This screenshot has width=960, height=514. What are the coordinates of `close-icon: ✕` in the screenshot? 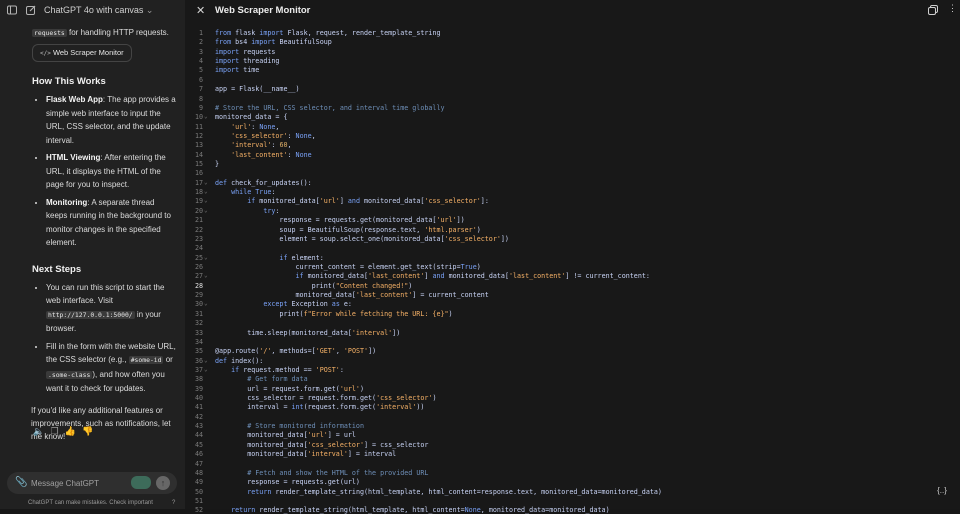 It's located at (200, 10).